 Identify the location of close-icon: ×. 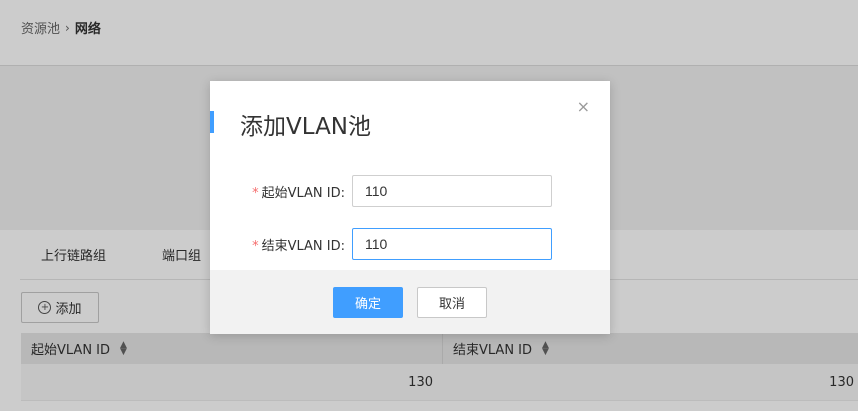
(583, 106).